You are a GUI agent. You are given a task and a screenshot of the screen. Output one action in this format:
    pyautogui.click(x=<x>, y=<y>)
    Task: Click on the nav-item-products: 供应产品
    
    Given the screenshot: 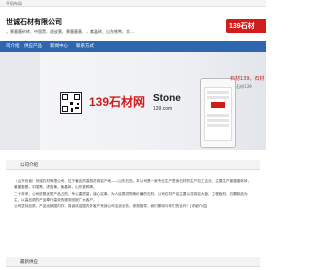 What is the action you would take?
    pyautogui.click(x=33, y=46)
    